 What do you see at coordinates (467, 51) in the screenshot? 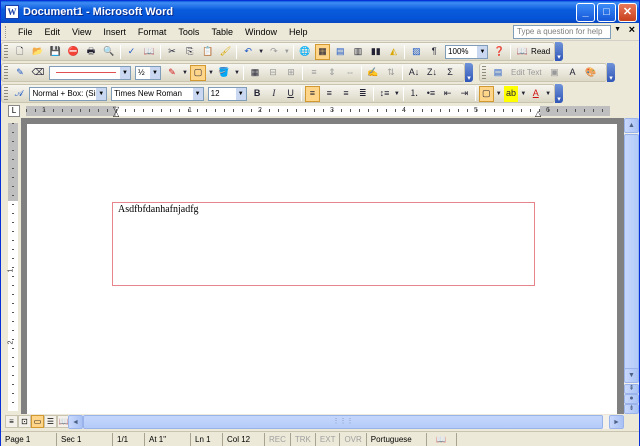
I see `zoom-select: 100% ▼` at bounding box center [467, 51].